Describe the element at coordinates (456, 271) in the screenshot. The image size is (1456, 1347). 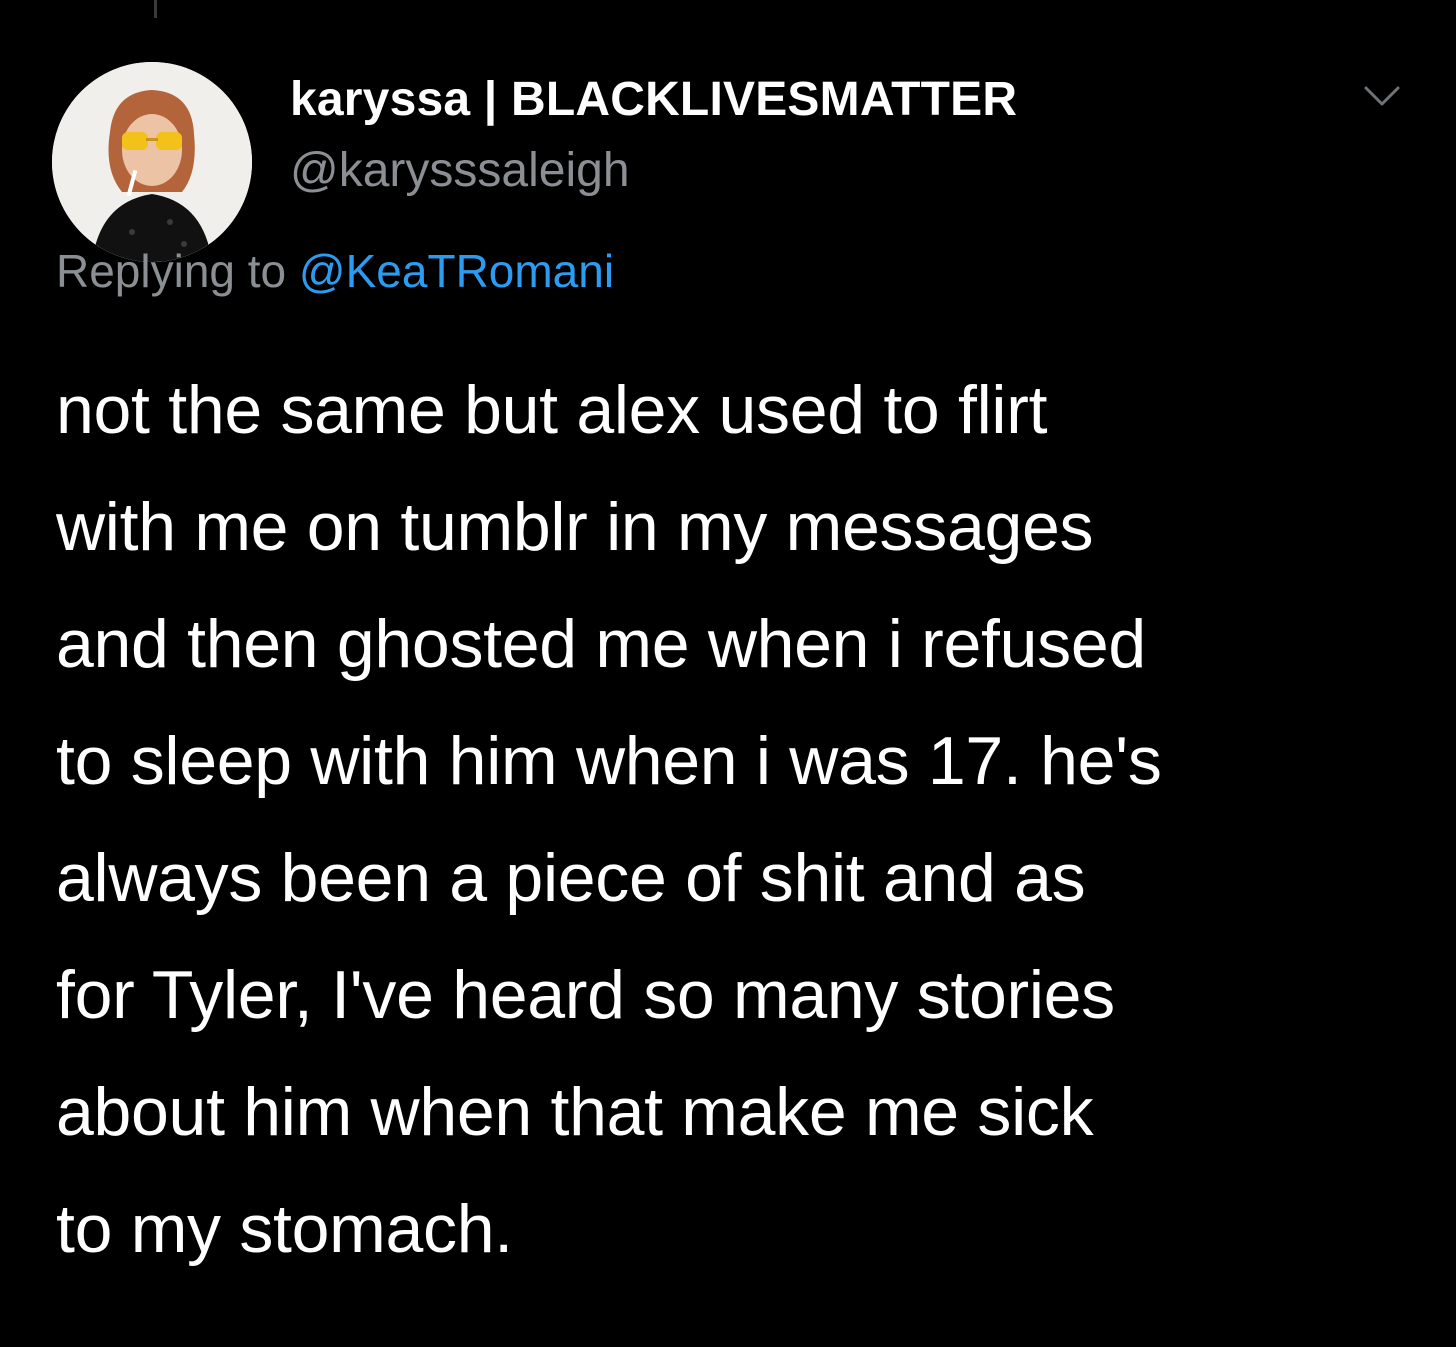
I see `reply-mention-link: @KeaTRomani` at that location.